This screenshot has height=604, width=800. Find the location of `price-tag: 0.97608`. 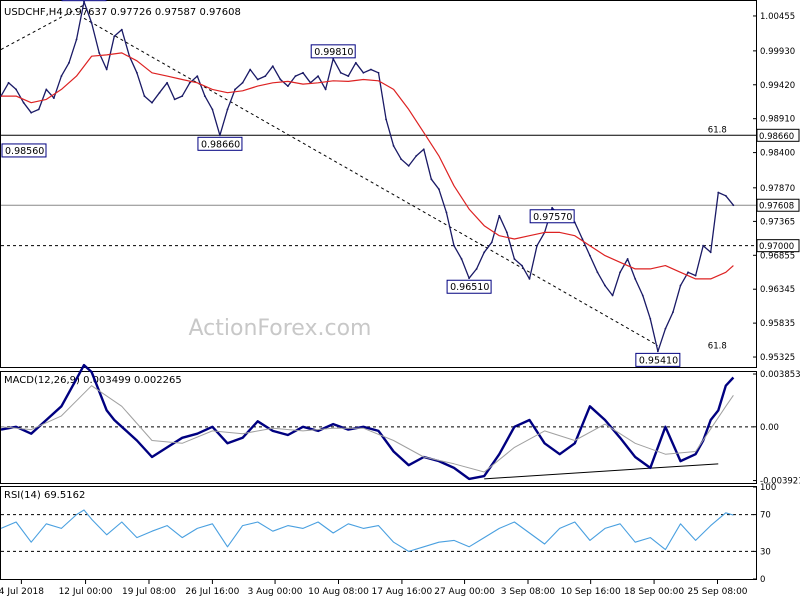

price-tag: 0.97608 is located at coordinates (776, 207).